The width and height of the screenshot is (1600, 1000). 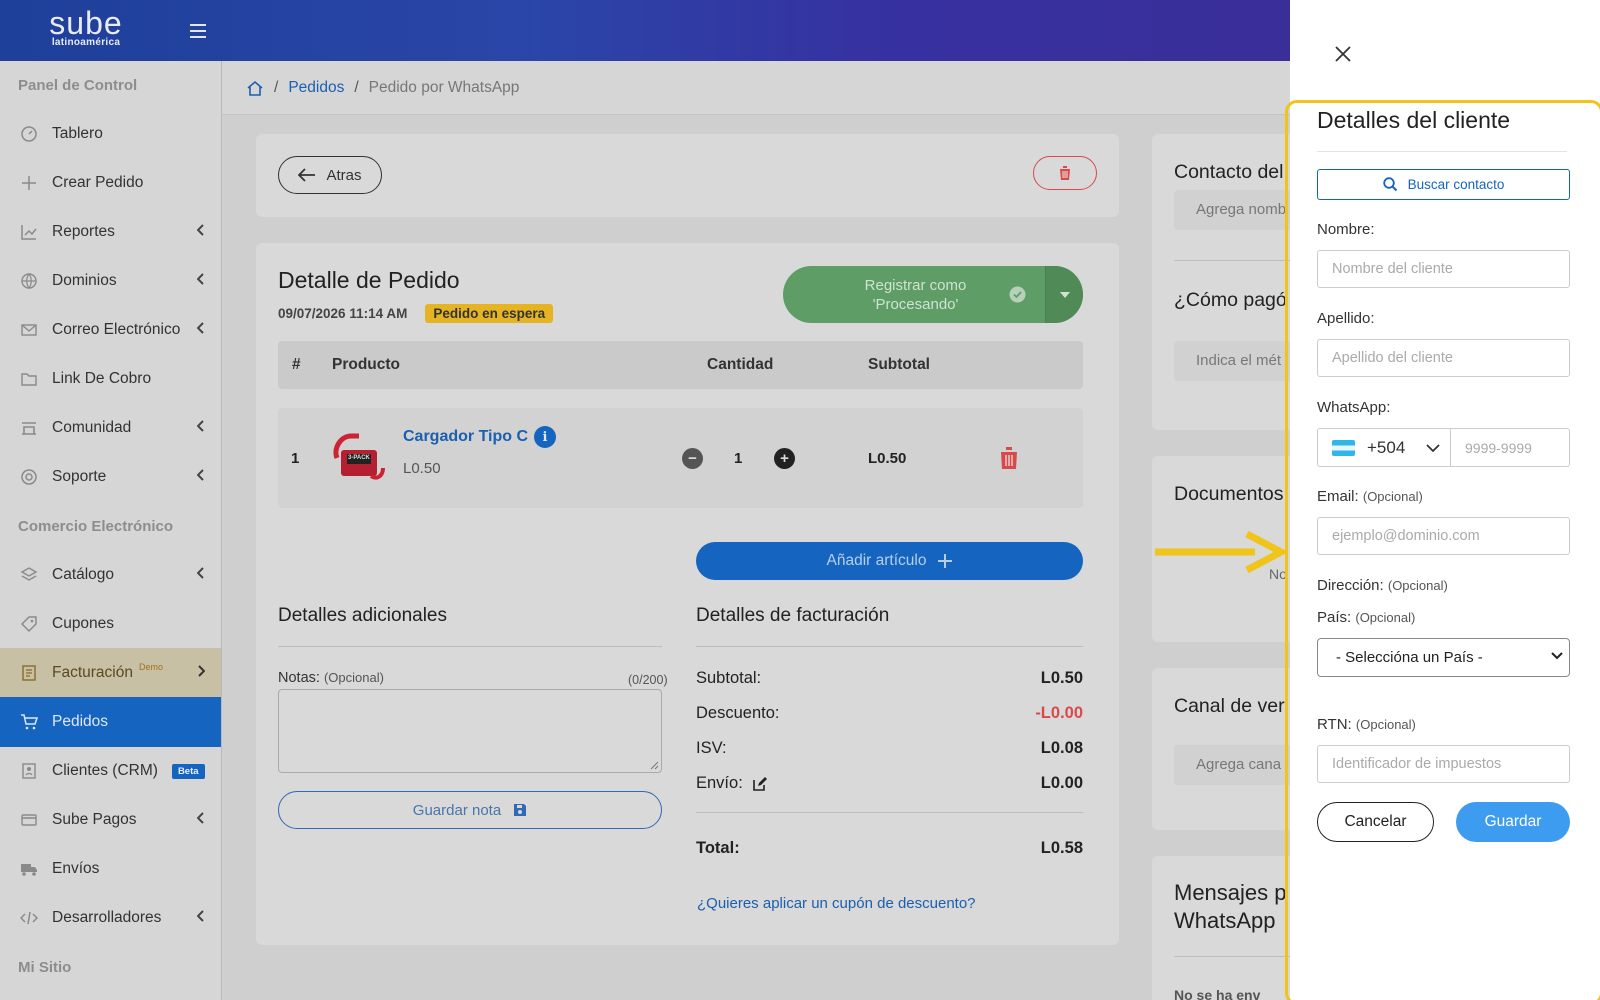 I want to click on product-name-link: Cargador Tipo C, so click(x=465, y=437).